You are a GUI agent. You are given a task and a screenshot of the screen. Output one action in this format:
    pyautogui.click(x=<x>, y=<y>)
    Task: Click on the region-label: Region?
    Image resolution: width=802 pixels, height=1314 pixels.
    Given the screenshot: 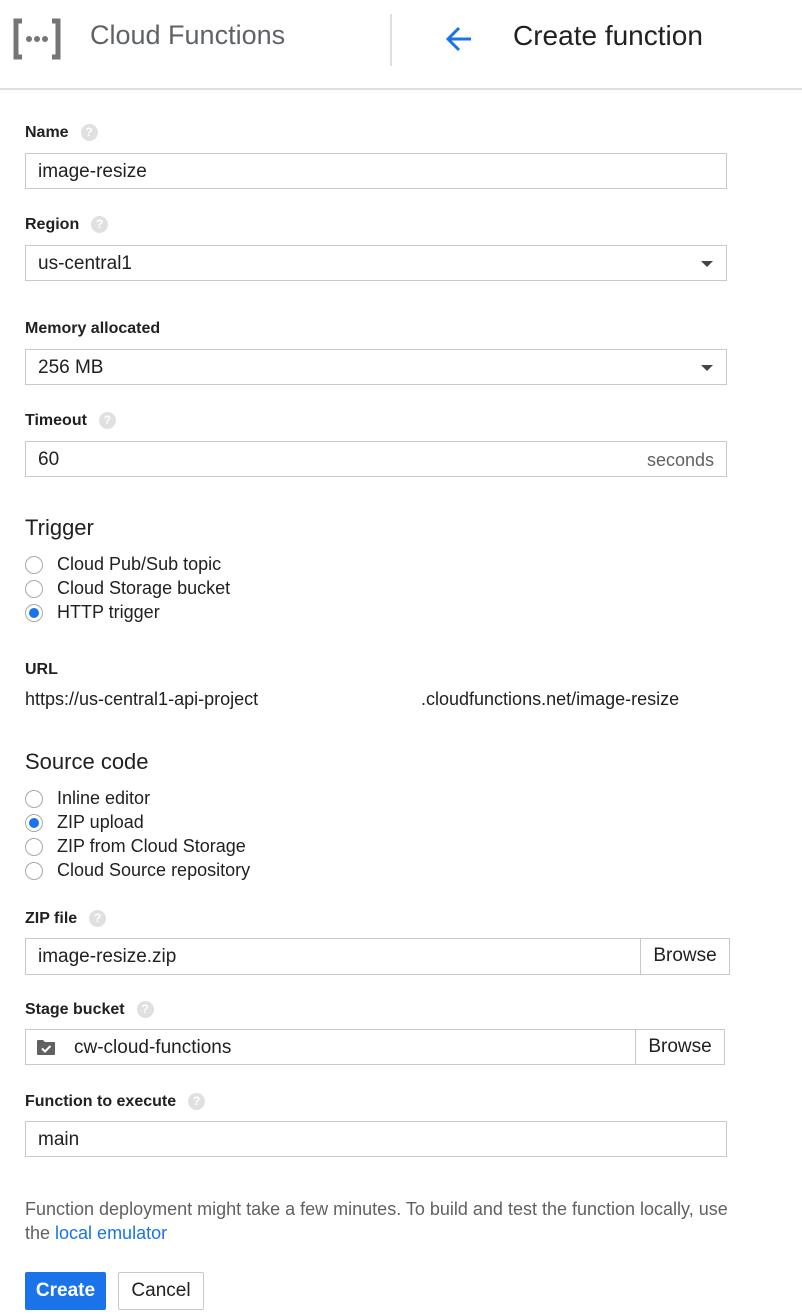 What is the action you would take?
    pyautogui.click(x=67, y=225)
    